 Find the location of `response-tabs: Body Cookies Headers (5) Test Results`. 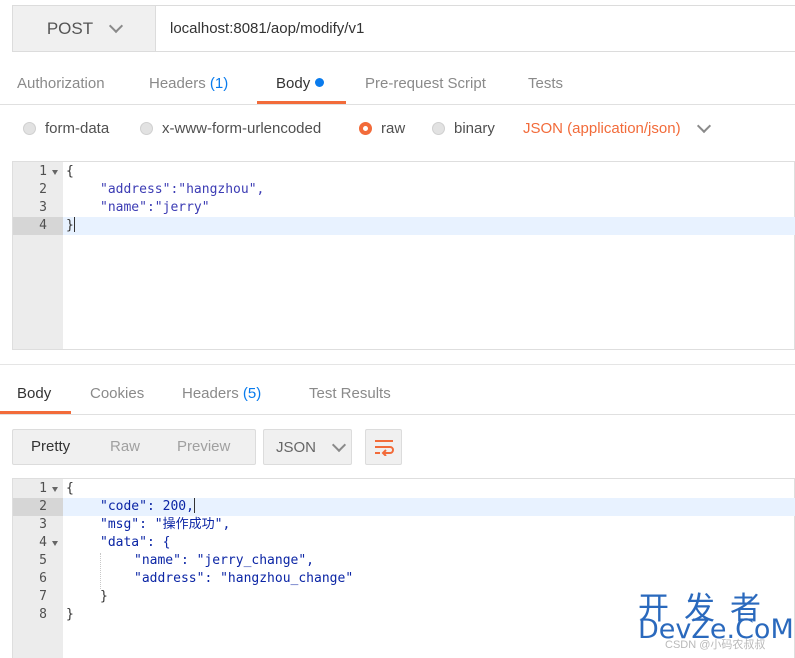

response-tabs: Body Cookies Headers (5) Test Results is located at coordinates (397, 395).